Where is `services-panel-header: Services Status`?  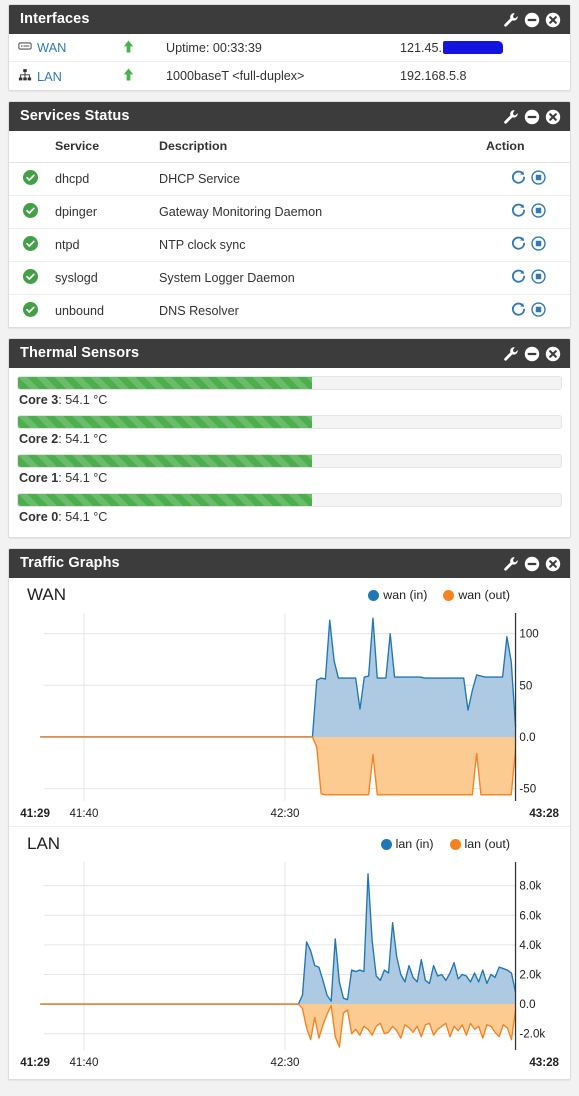
services-panel-header: Services Status is located at coordinates (289, 116).